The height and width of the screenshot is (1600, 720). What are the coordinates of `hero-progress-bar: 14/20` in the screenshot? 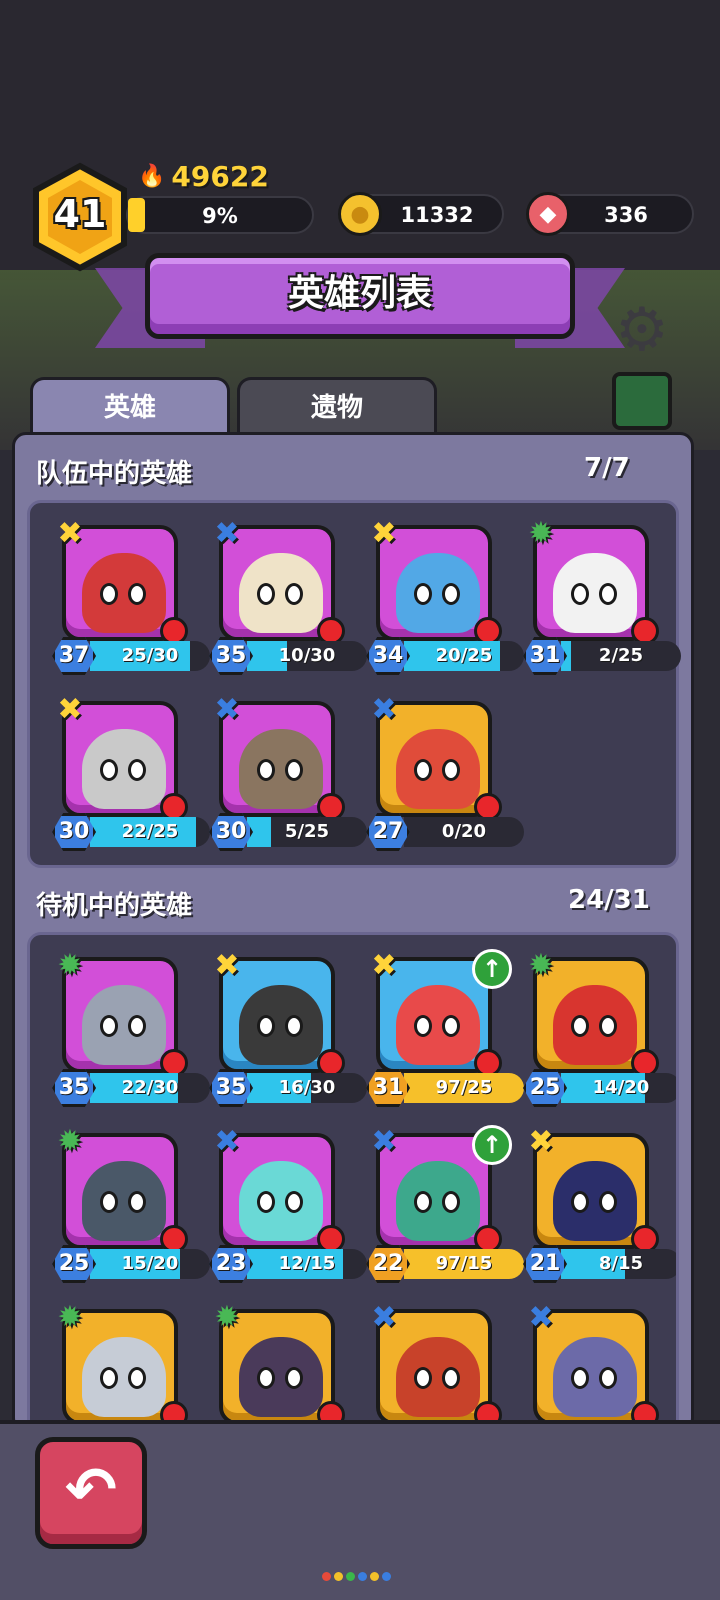 It's located at (618, 1088).